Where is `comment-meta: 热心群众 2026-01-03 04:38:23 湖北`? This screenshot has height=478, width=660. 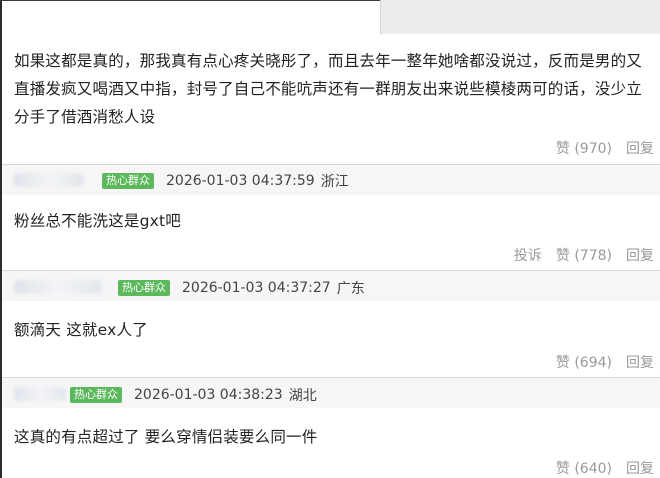
comment-meta: 热心群众 2026-01-03 04:38:23 湖北 is located at coordinates (193, 395).